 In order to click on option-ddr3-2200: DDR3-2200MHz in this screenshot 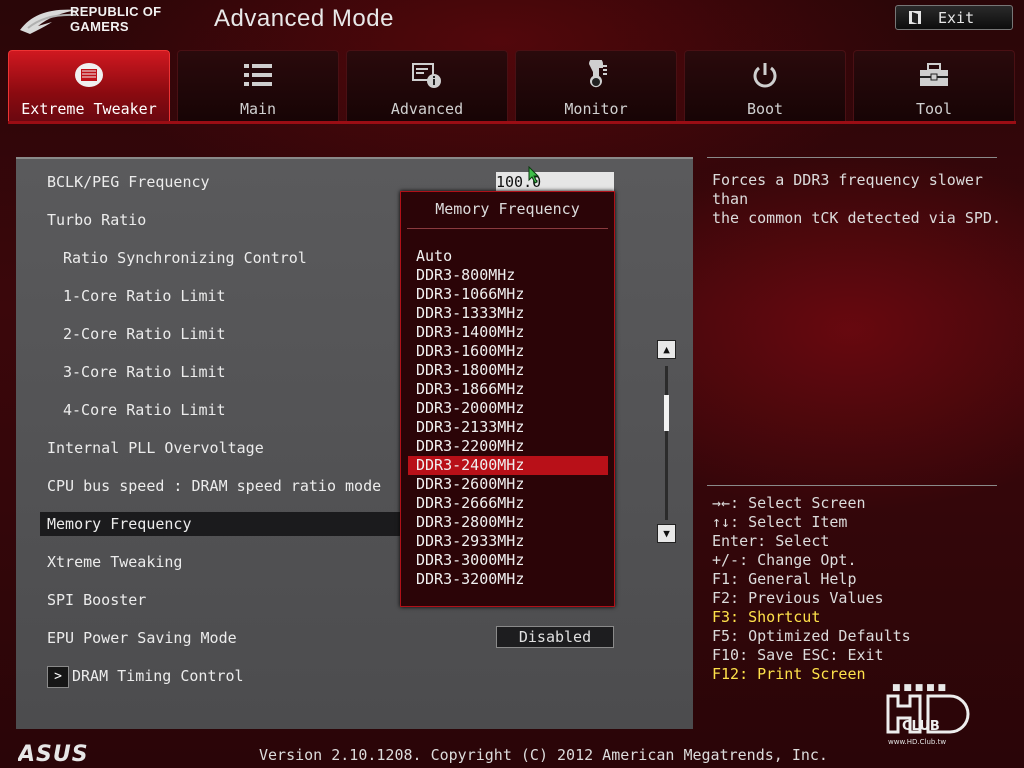, I will do `click(508, 446)`.